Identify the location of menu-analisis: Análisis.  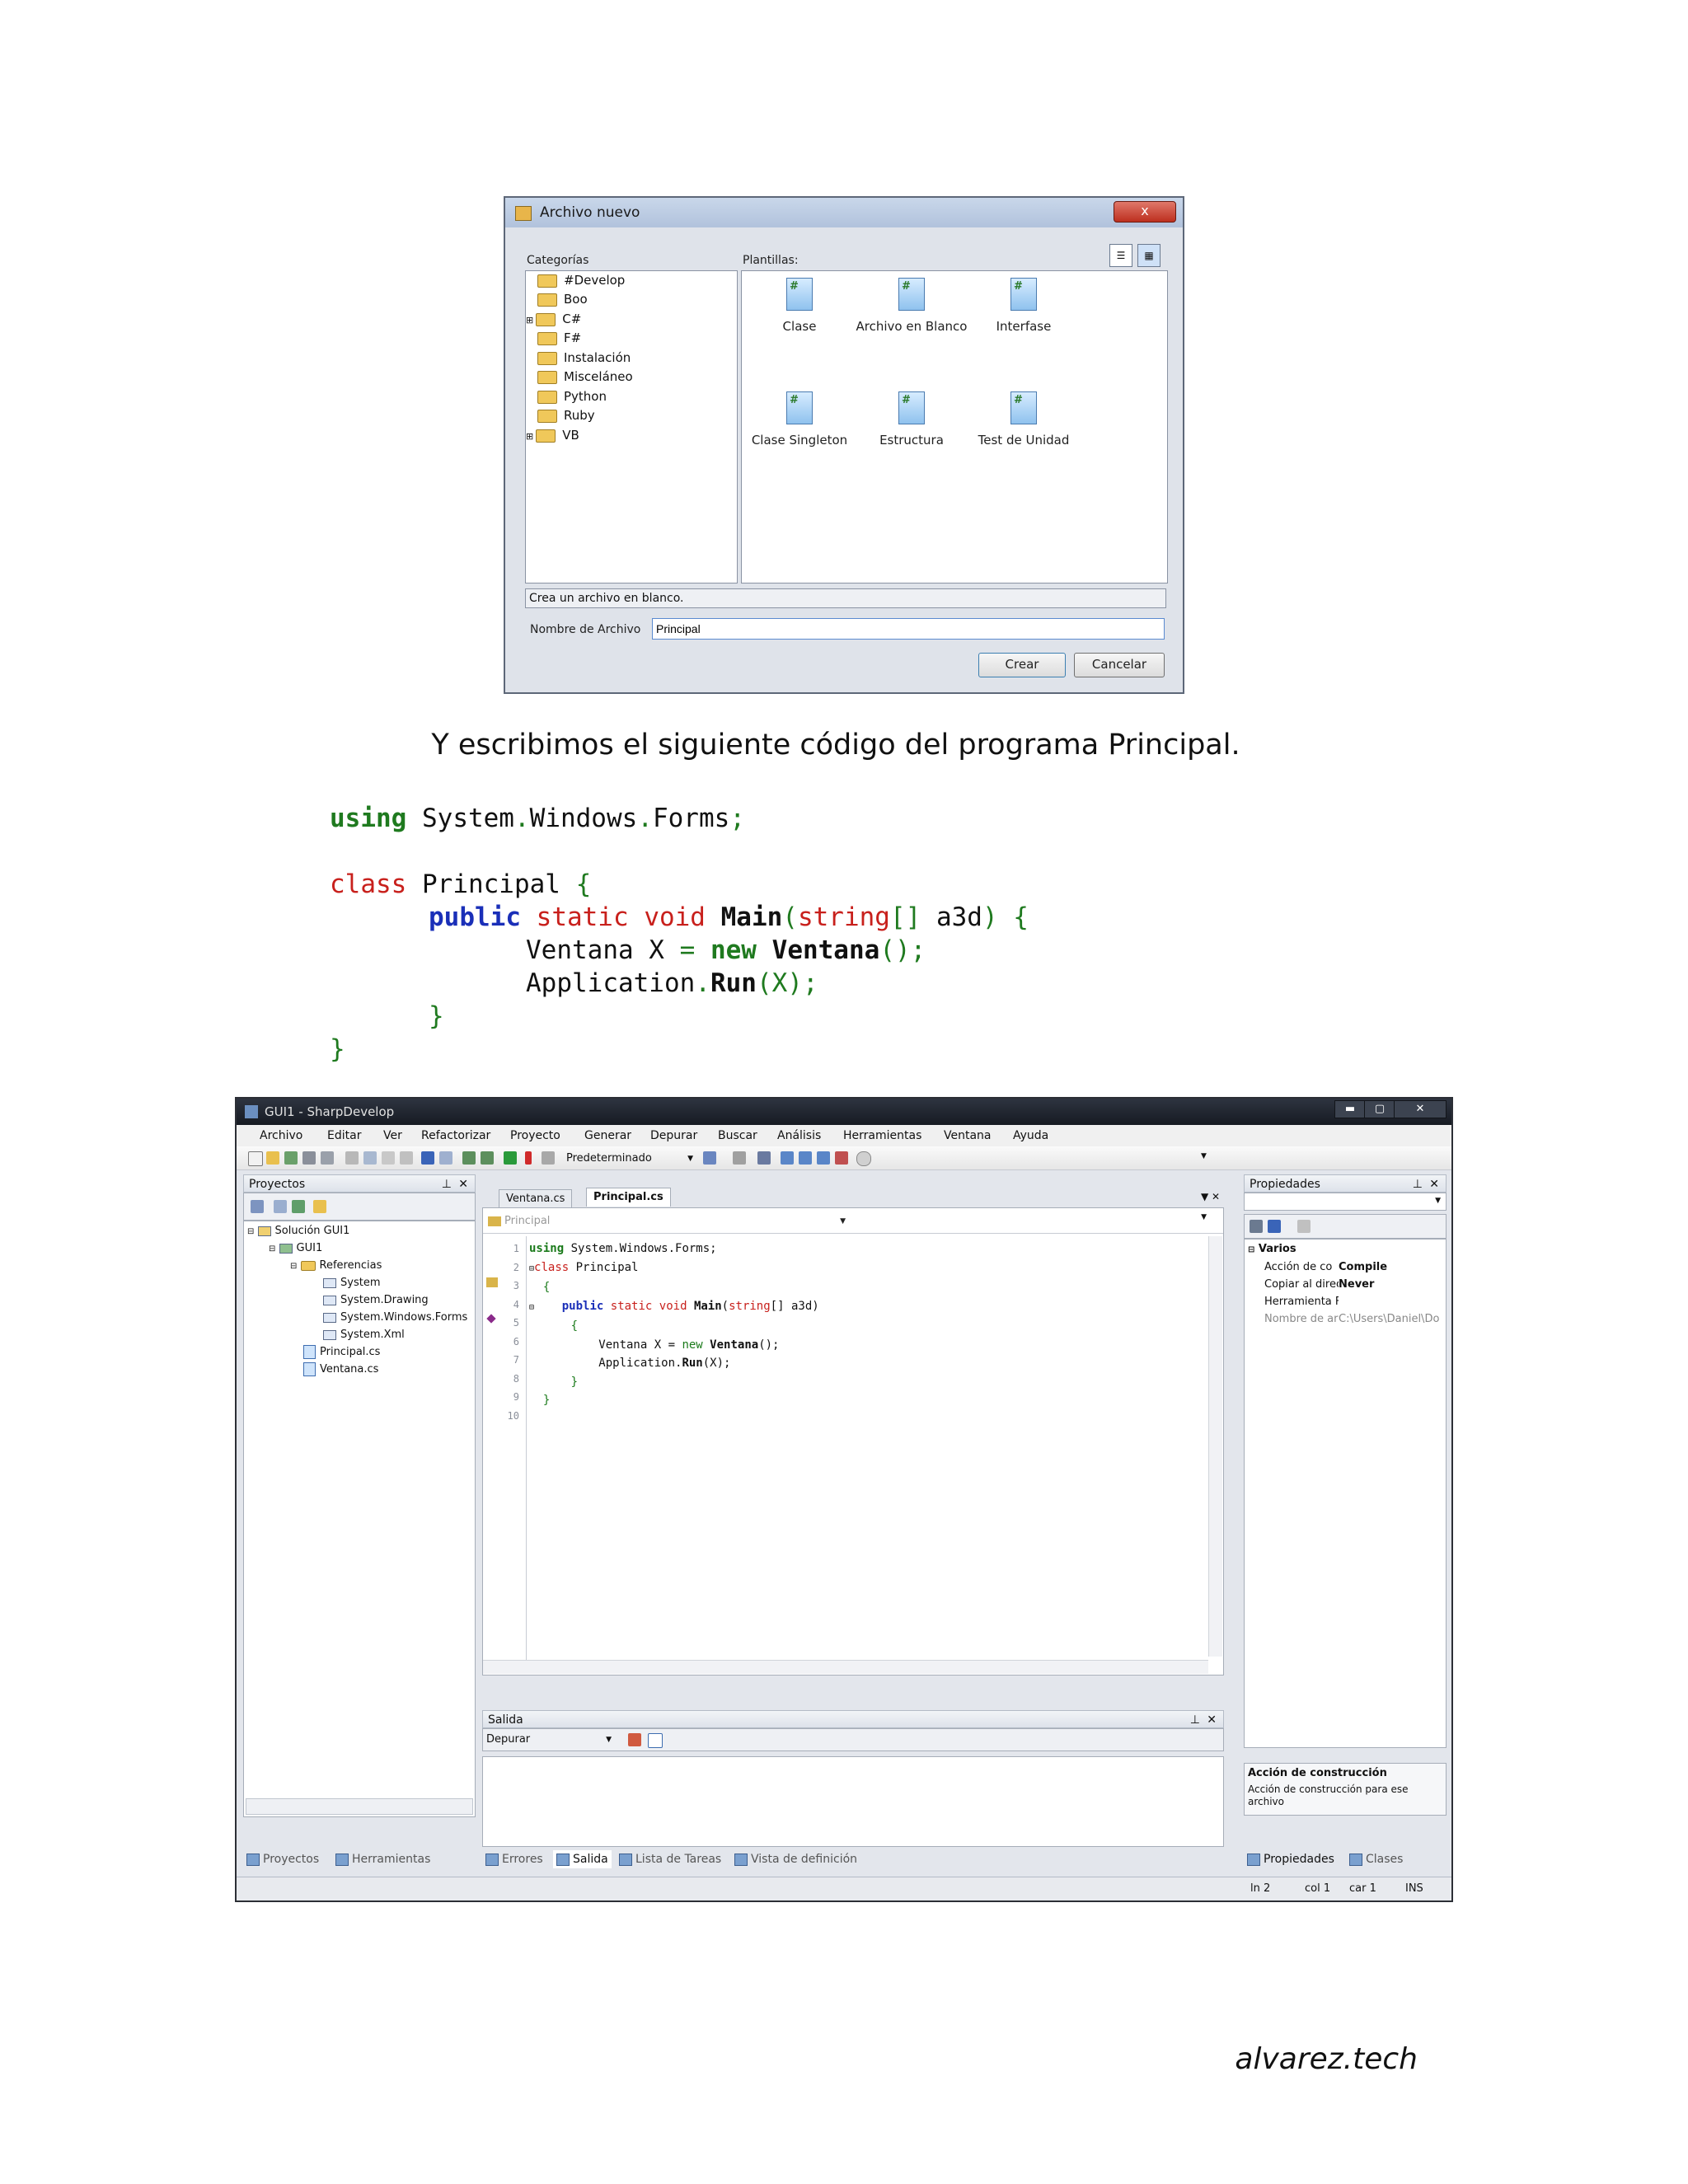
(799, 1135).